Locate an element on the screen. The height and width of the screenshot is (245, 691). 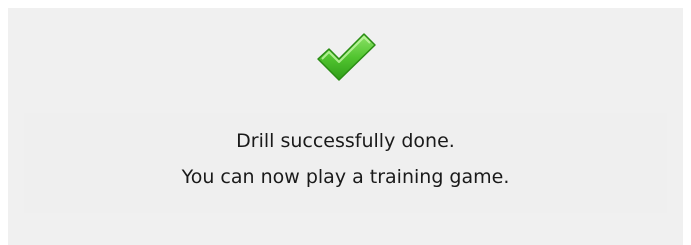
training-game-message: You can now play a training game. is located at coordinates (345, 177).